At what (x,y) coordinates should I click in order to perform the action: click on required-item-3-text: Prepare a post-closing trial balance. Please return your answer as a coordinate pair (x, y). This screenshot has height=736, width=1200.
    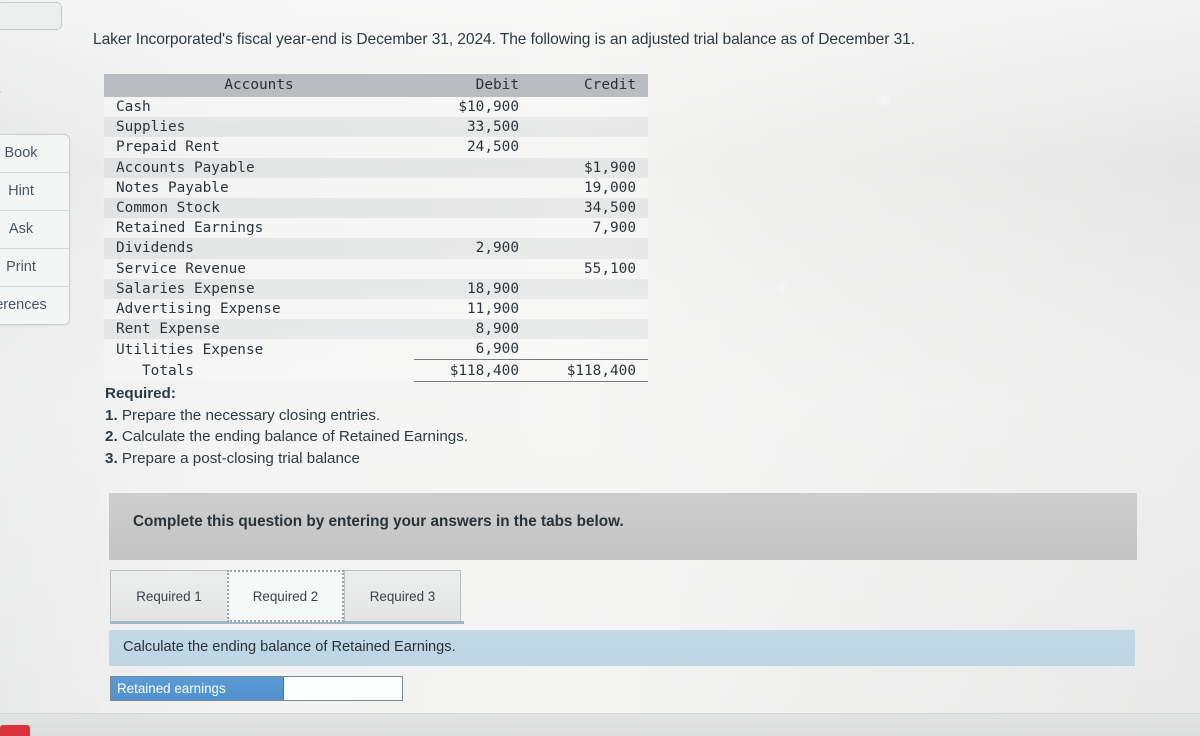
    Looking at the image, I should click on (238, 458).